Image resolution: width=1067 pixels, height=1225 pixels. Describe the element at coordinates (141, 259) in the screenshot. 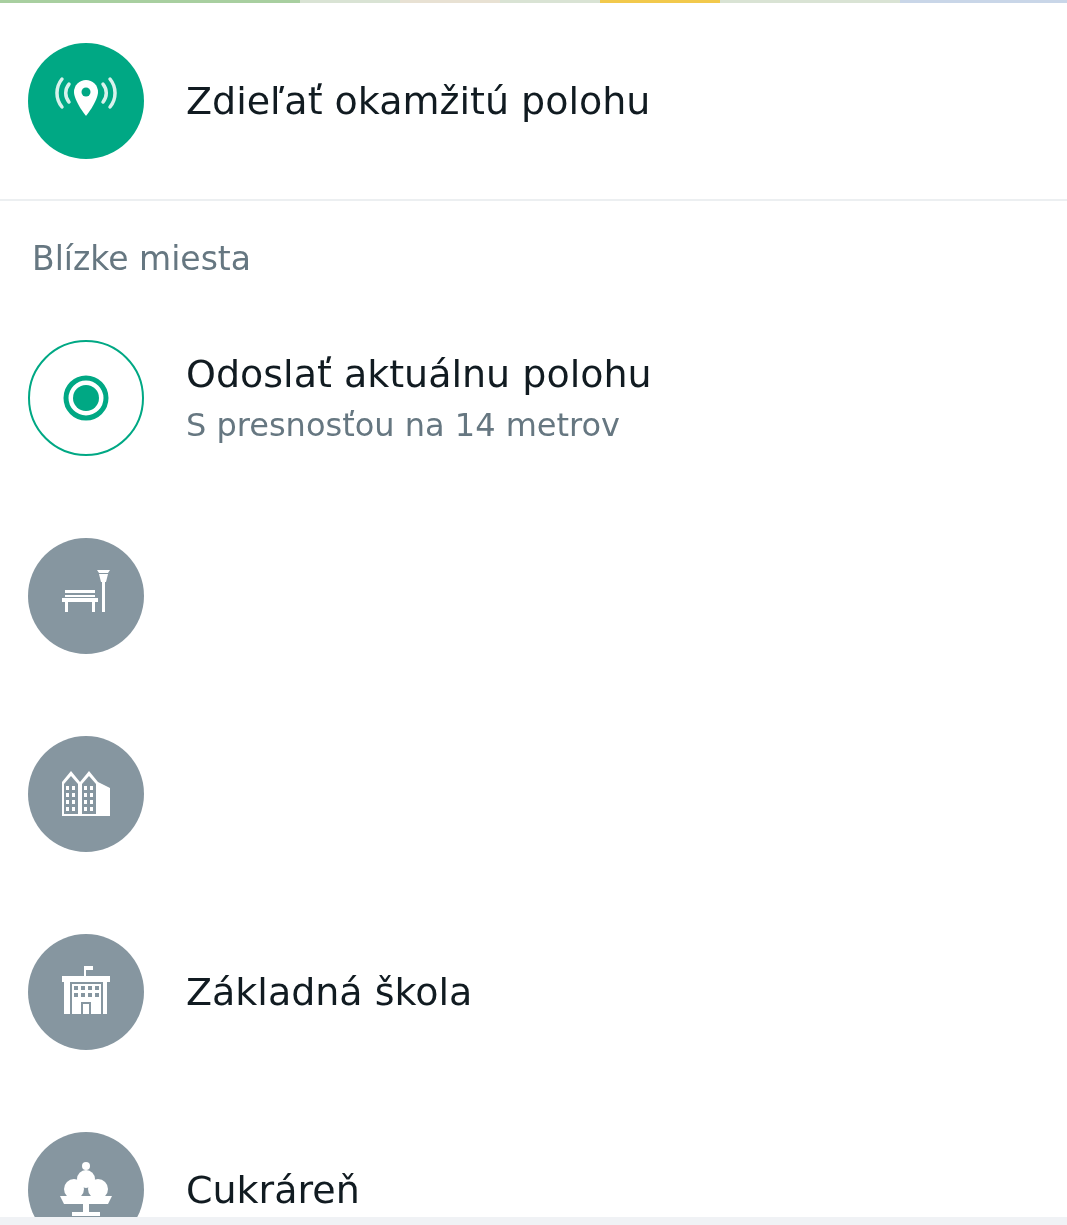

I see `section-title: Blízke miesta` at that location.